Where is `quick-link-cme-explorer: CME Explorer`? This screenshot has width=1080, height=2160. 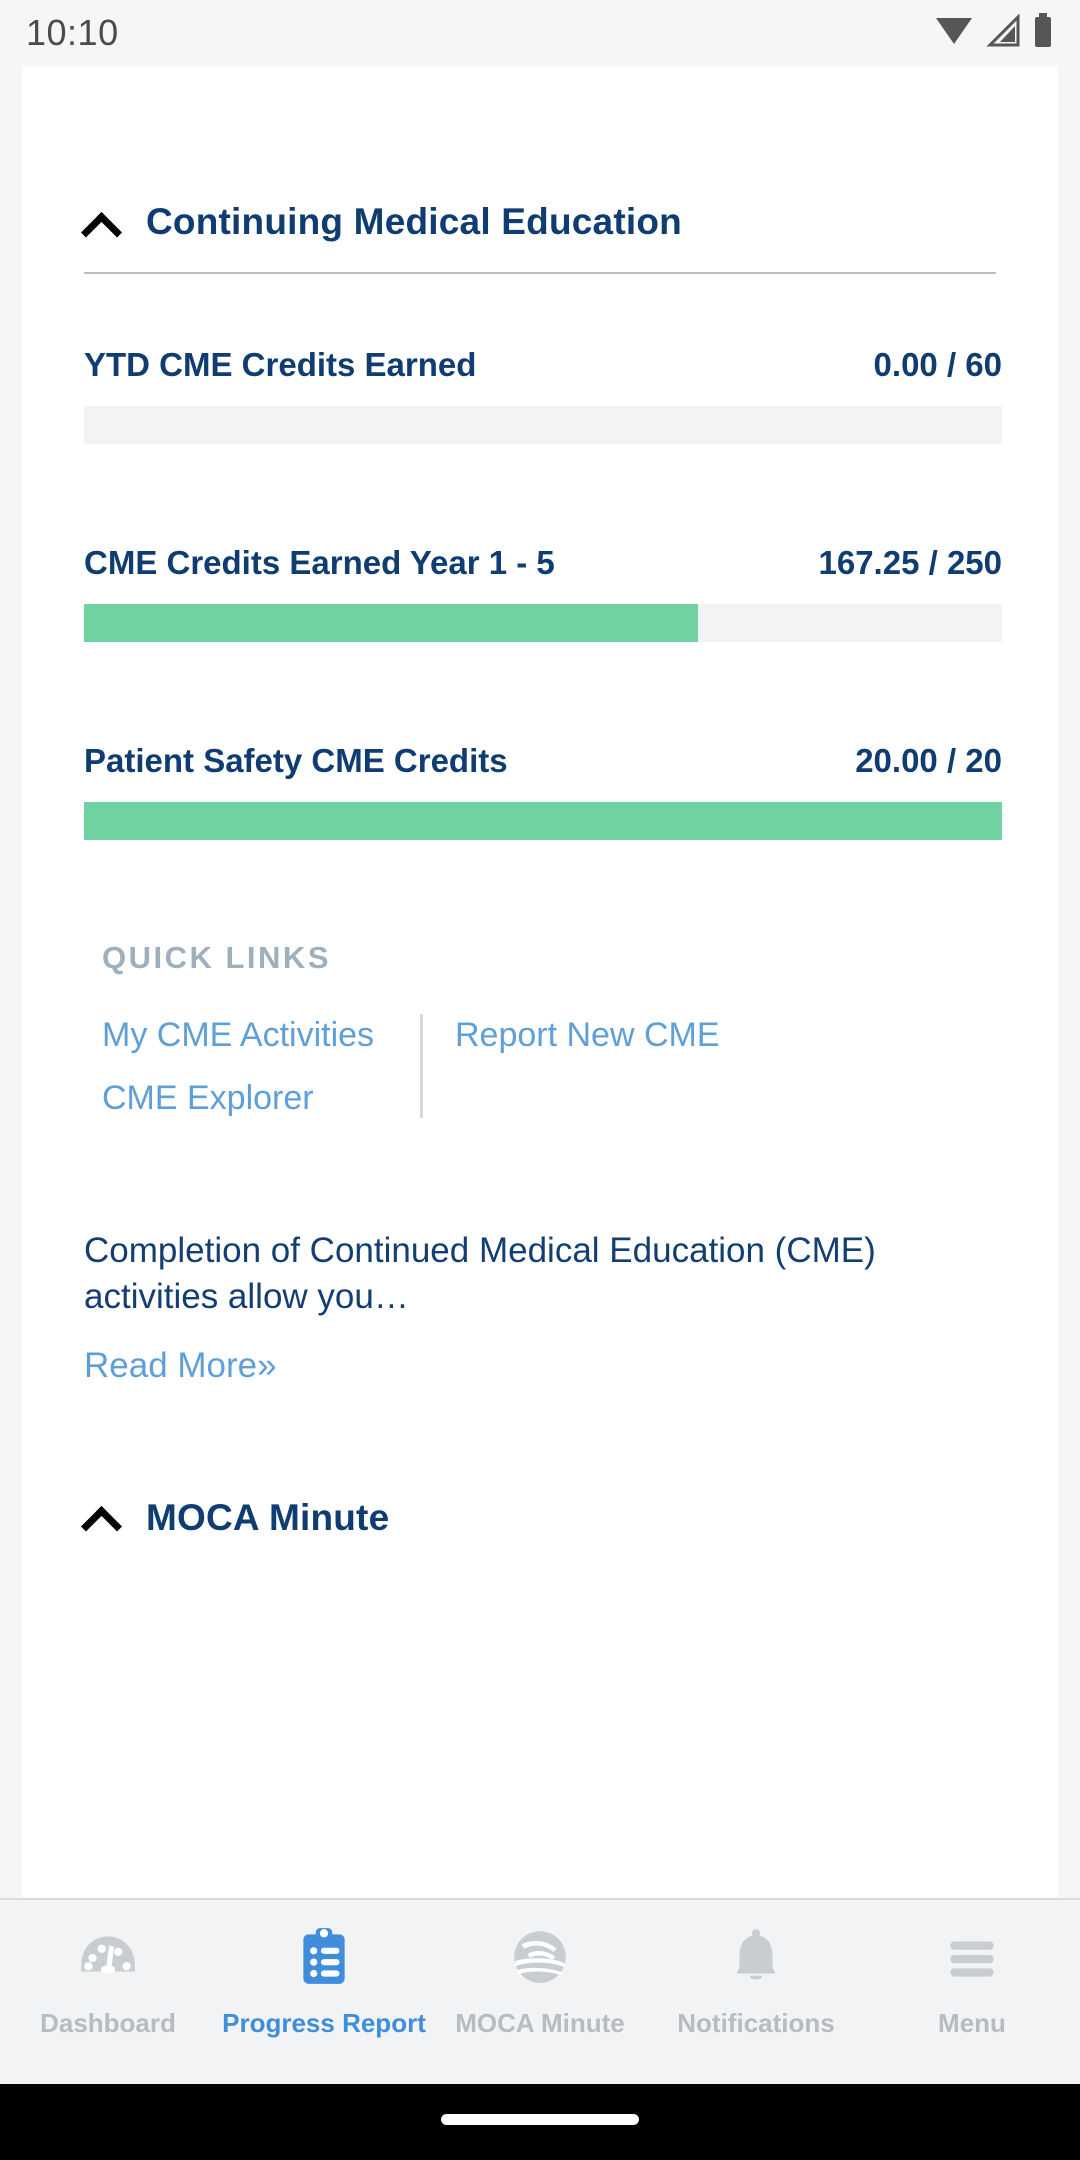 quick-link-cme-explorer: CME Explorer is located at coordinates (261, 1098).